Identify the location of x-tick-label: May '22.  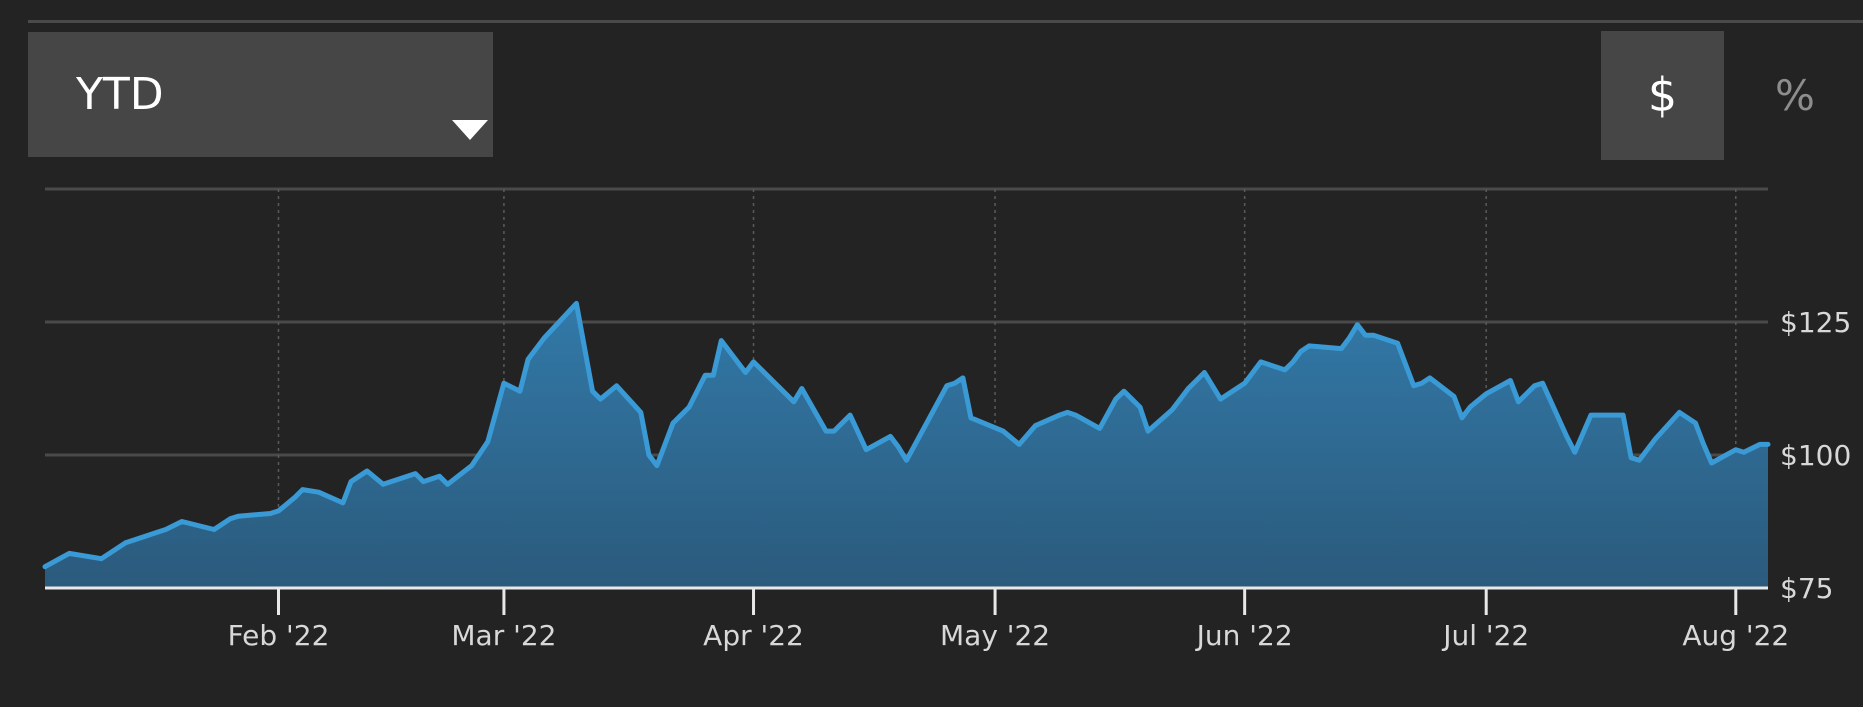
(995, 635).